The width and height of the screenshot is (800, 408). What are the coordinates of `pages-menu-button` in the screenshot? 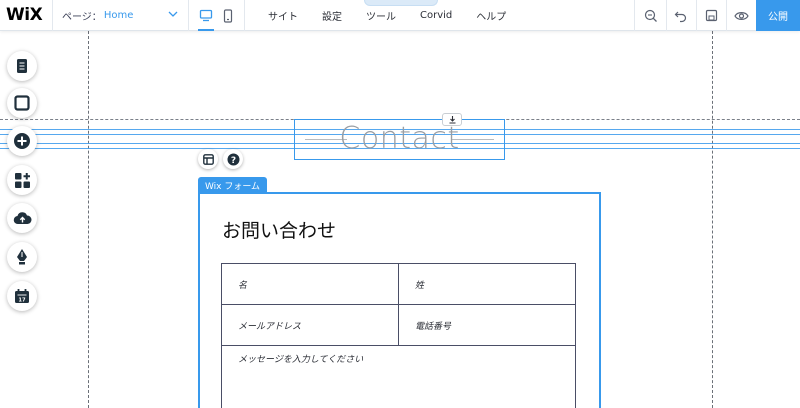 It's located at (22, 66).